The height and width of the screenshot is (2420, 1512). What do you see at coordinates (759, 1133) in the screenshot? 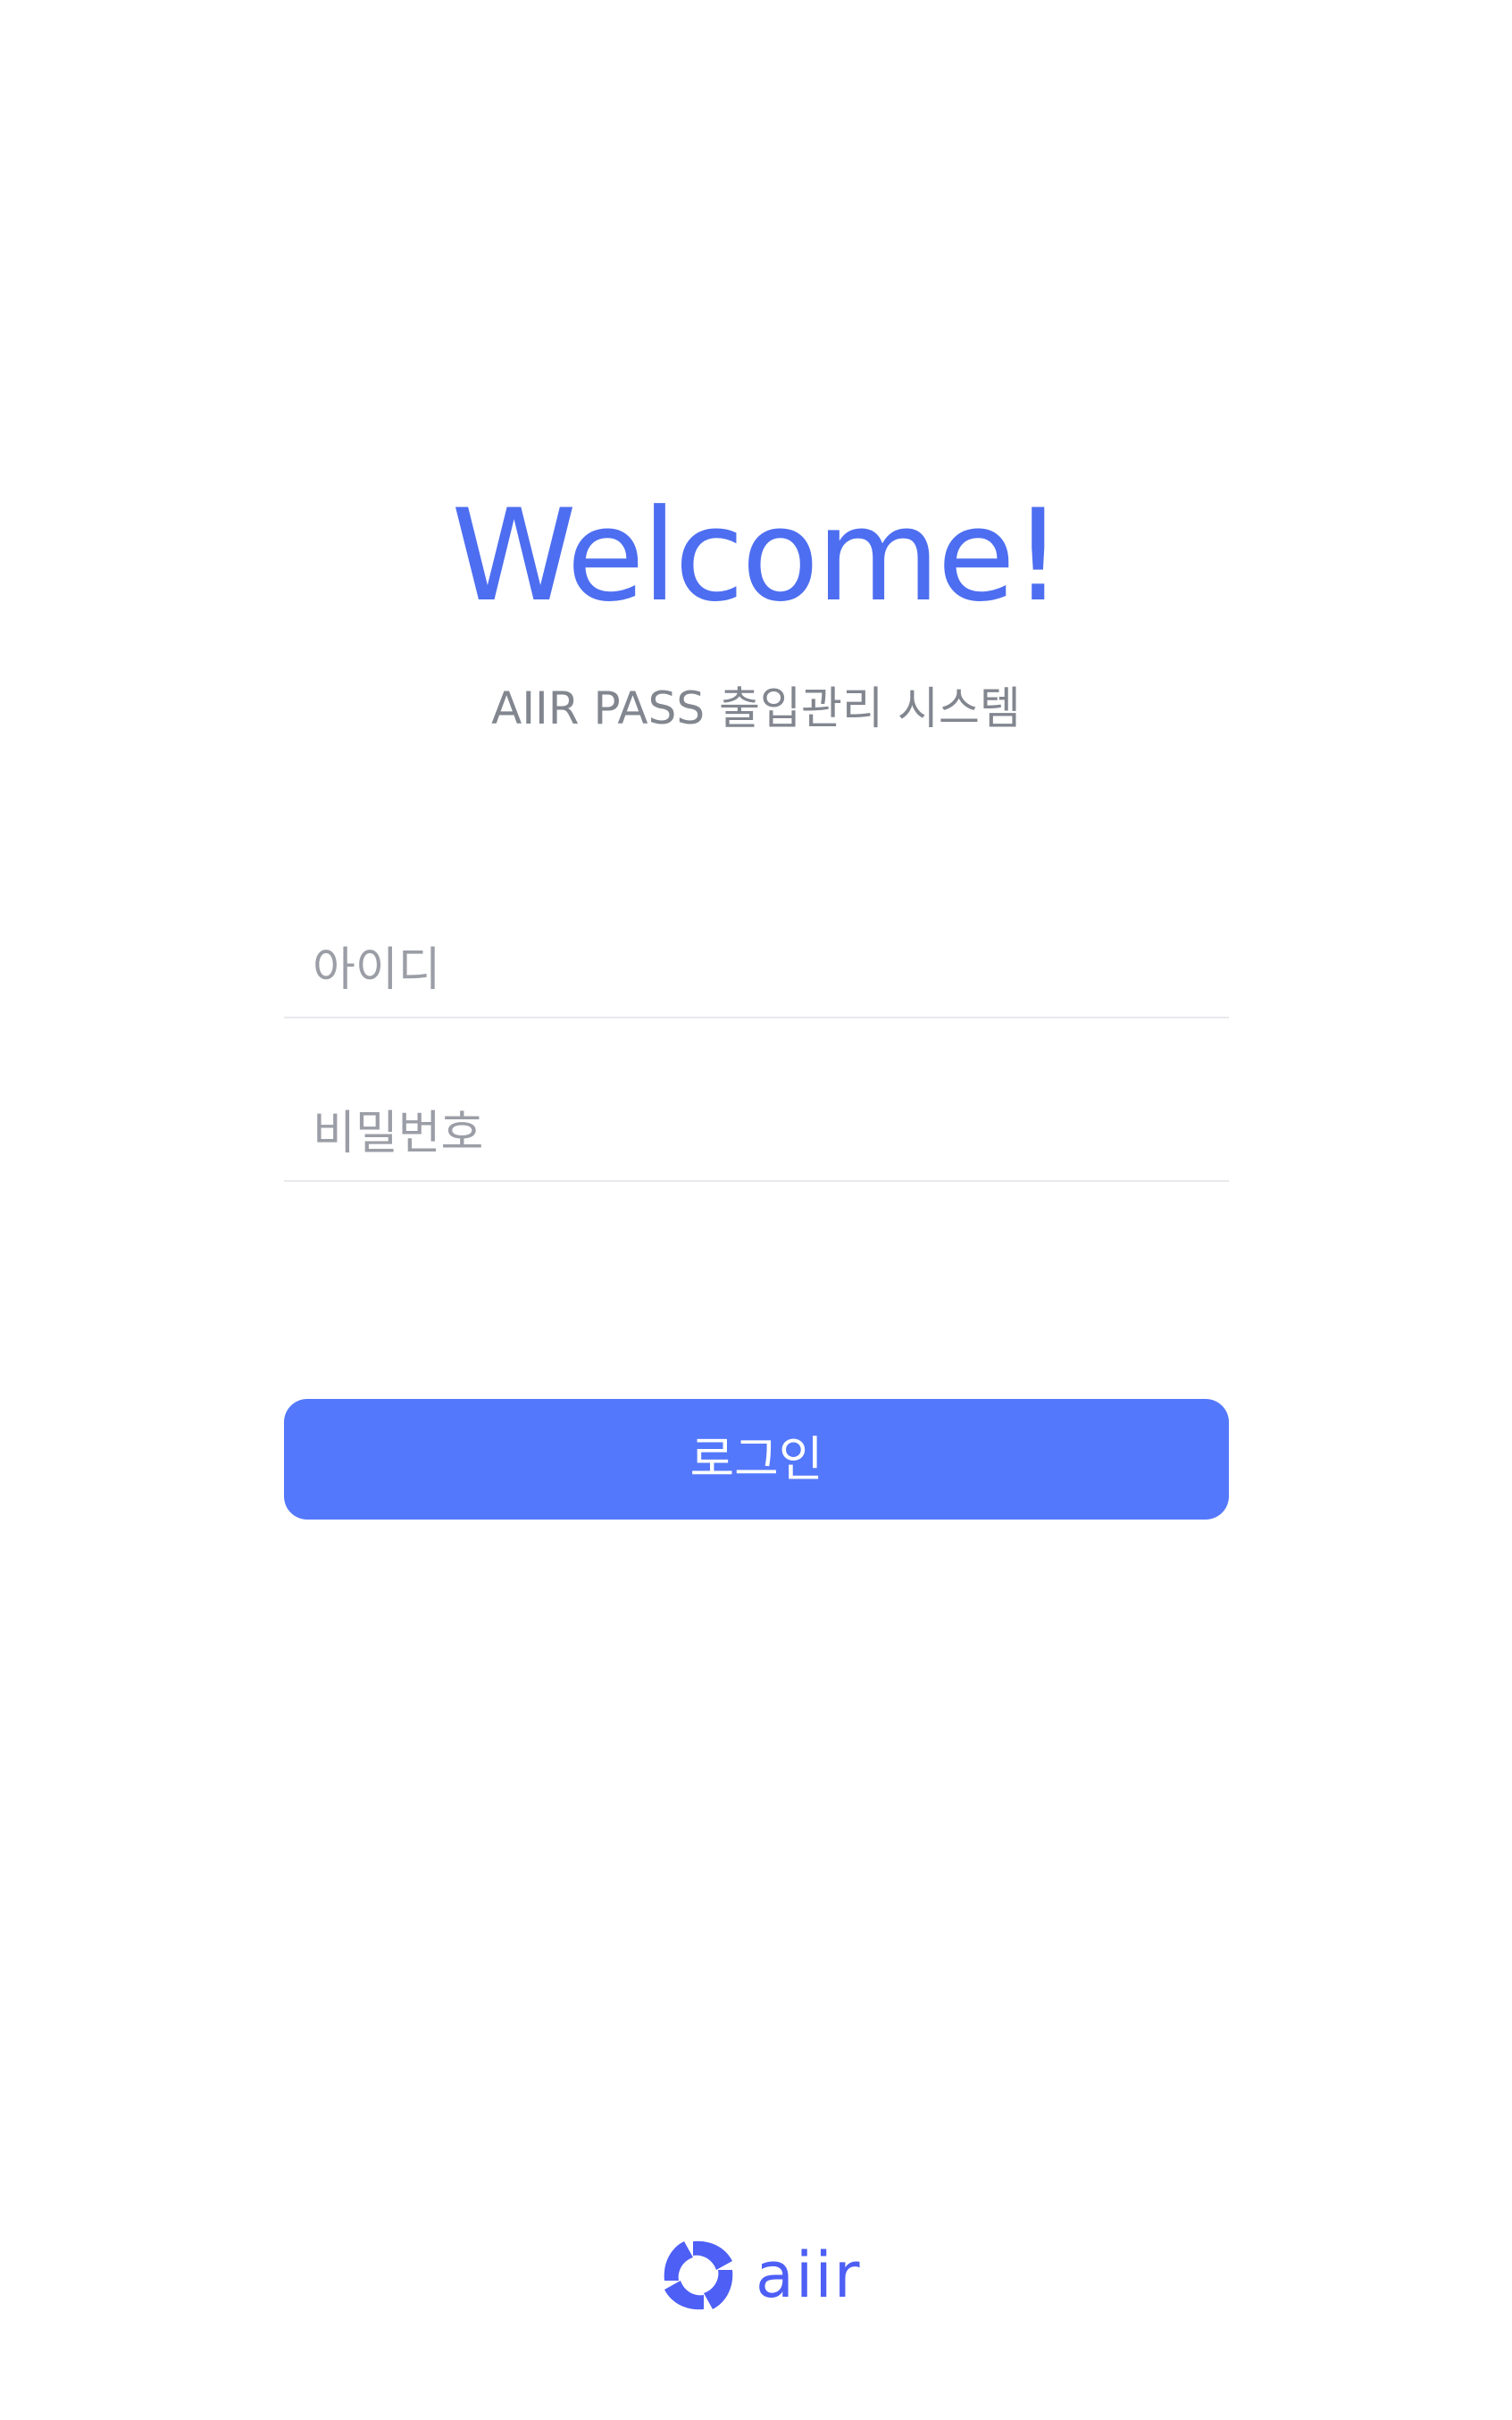
I see `password-input` at bounding box center [759, 1133].